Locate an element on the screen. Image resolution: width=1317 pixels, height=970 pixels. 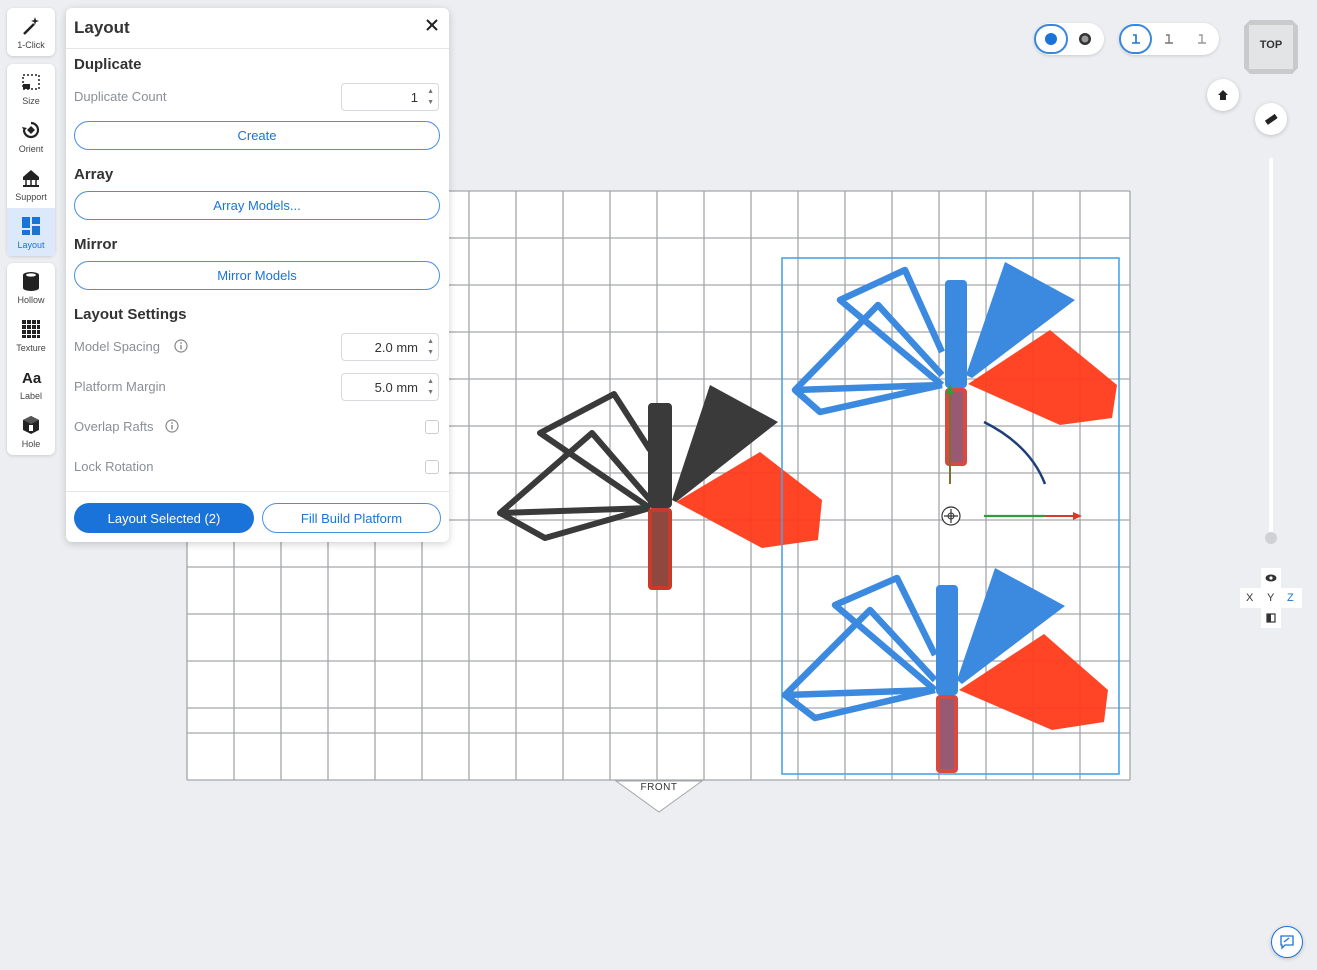
ruler-icon is located at coordinates (1271, 119).